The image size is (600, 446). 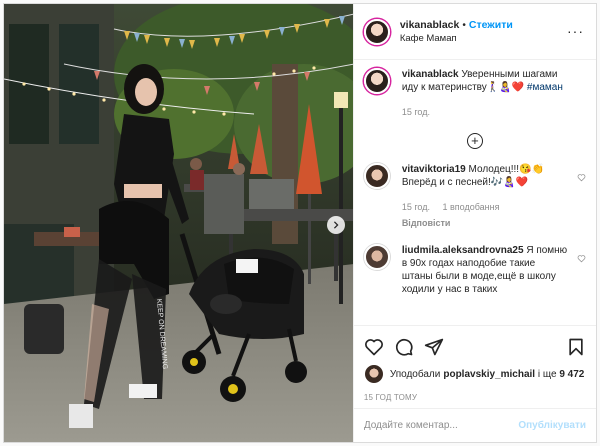 What do you see at coordinates (552, 425) in the screenshot?
I see `publish-button: Опублікувати` at bounding box center [552, 425].